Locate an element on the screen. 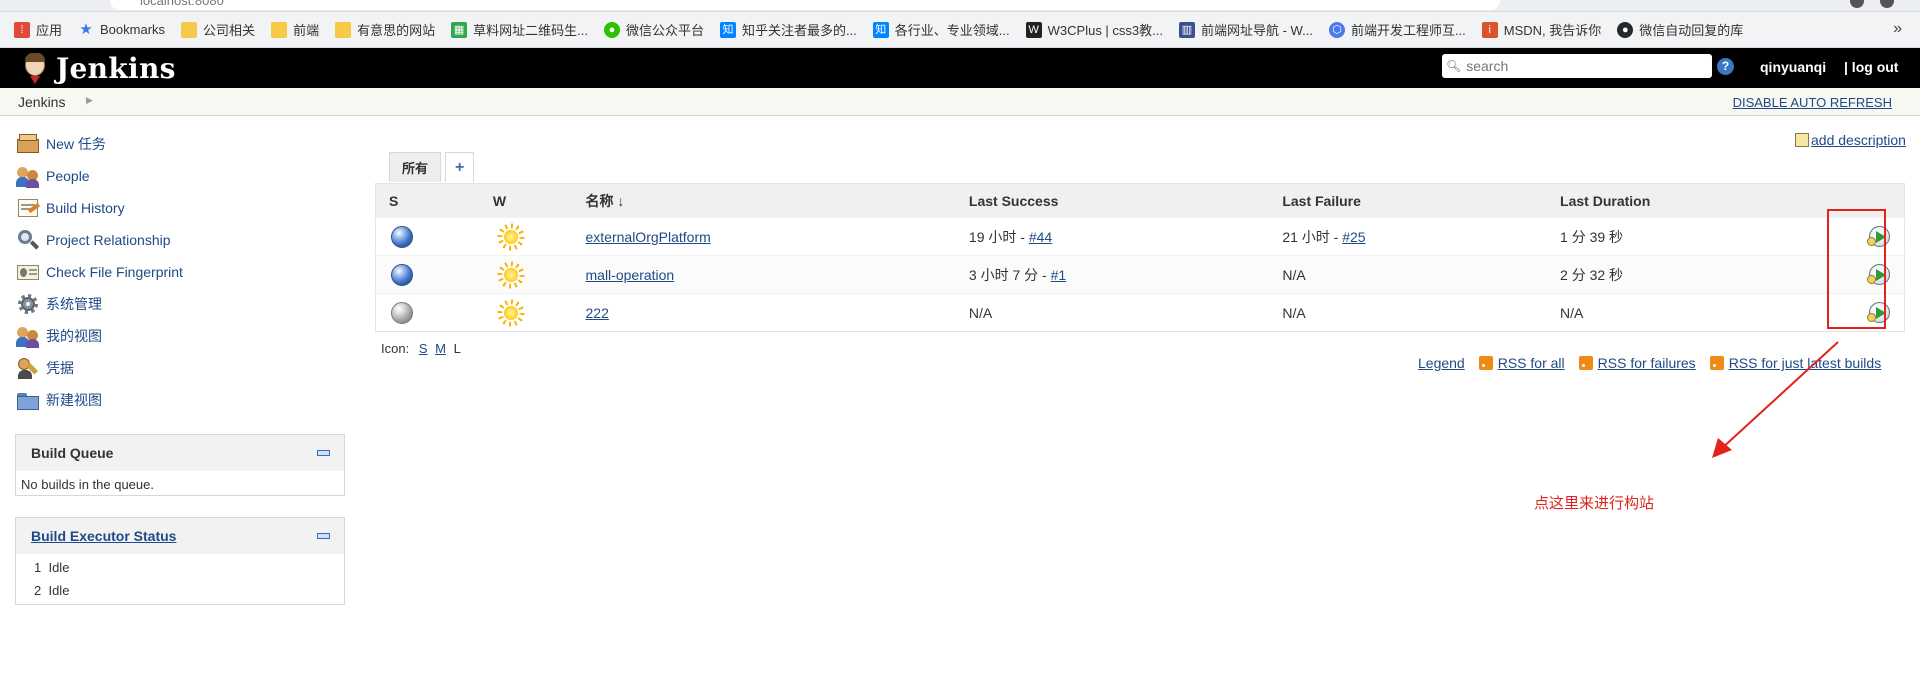 This screenshot has height=686, width=1920. add-description-link: add description is located at coordinates (1850, 140).